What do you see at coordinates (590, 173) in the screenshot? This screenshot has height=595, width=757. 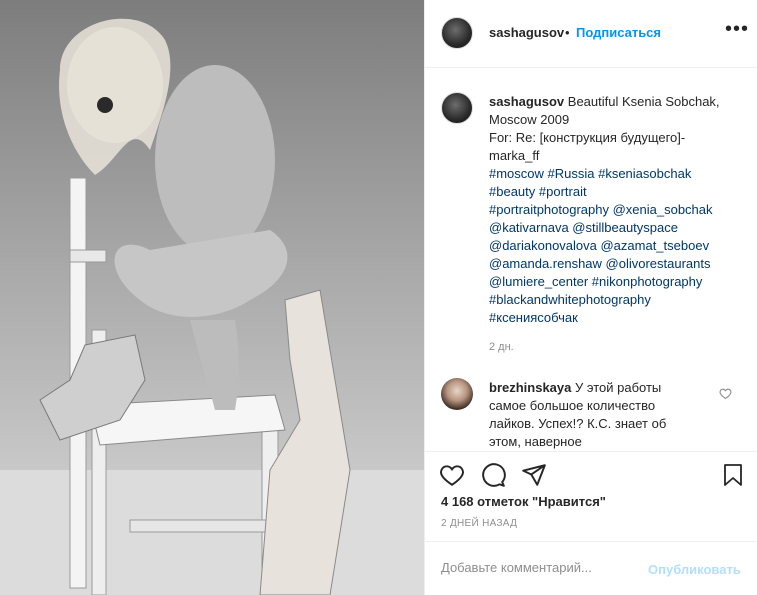 I see `hashtag-line: #moscow #Russia #kseniasobchak` at bounding box center [590, 173].